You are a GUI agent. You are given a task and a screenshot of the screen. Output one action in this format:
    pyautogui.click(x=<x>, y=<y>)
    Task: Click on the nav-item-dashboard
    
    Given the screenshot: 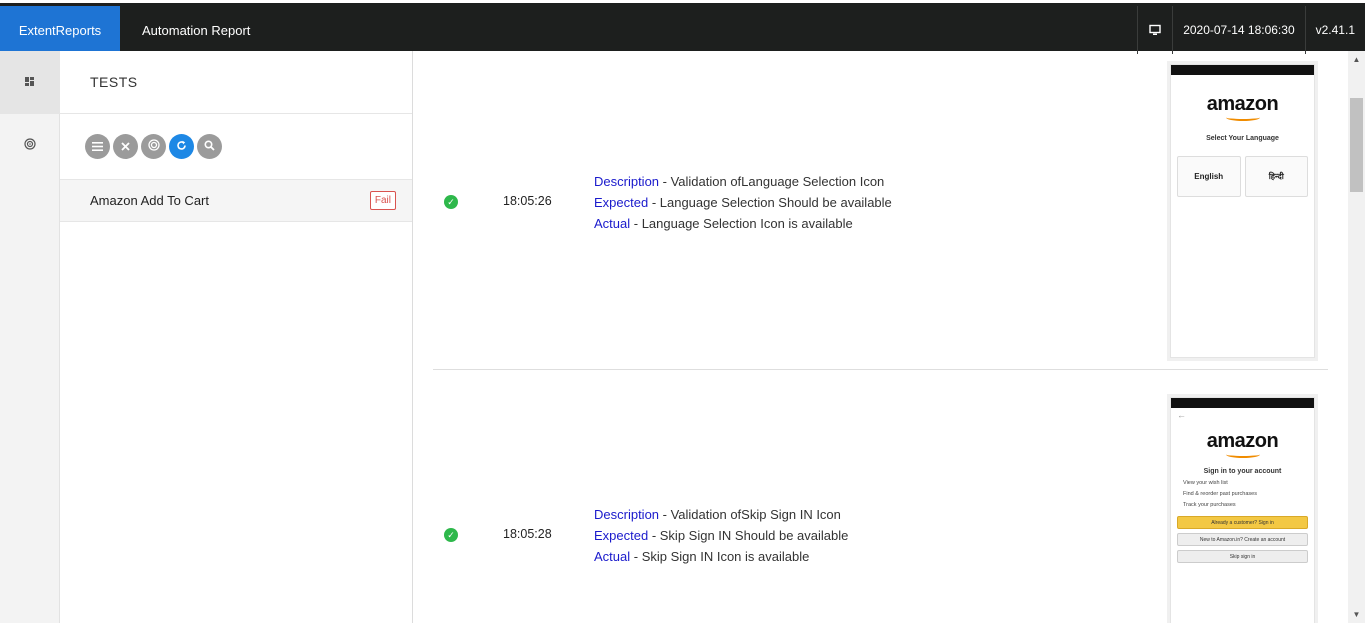 What is the action you would take?
    pyautogui.click(x=30, y=82)
    